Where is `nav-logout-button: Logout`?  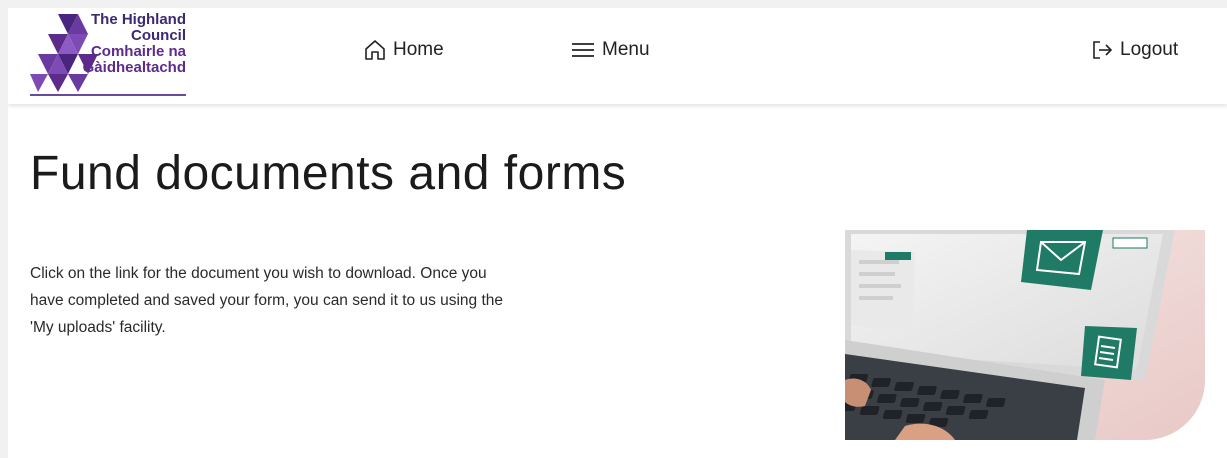
nav-logout-button: Logout is located at coordinates (1134, 50).